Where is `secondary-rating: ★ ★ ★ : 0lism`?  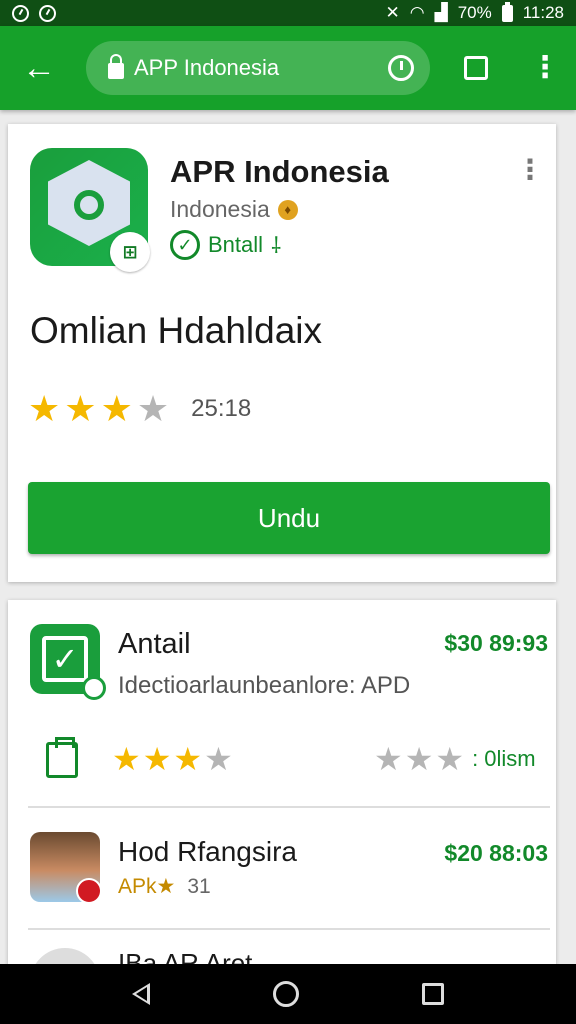
secondary-rating: ★ ★ ★ : 0lism is located at coordinates (455, 759).